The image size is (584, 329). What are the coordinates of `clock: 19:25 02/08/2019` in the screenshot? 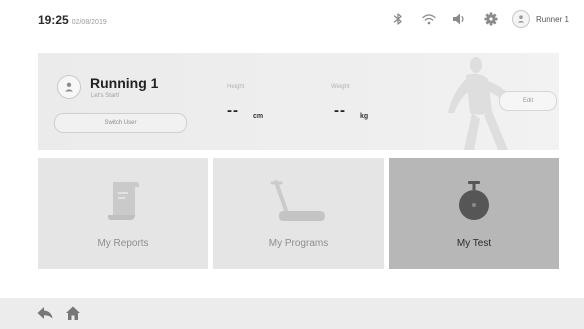 It's located at (72, 20).